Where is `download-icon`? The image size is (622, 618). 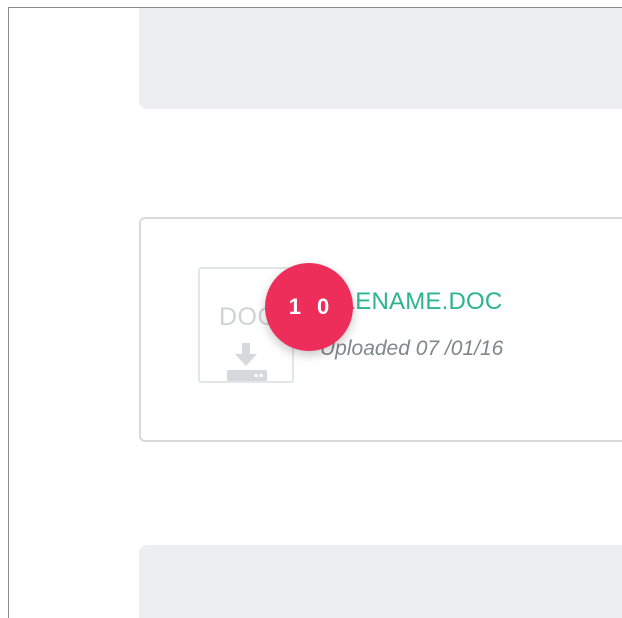
download-icon is located at coordinates (247, 362).